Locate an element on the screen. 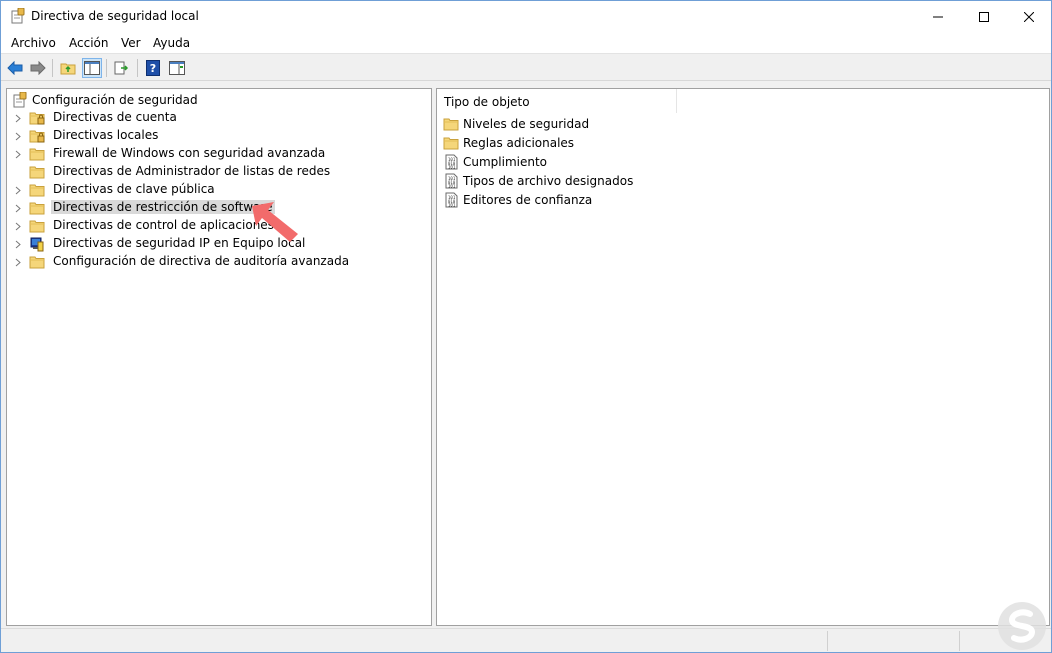 This screenshot has height=653, width=1052. minimize-icon is located at coordinates (938, 16).